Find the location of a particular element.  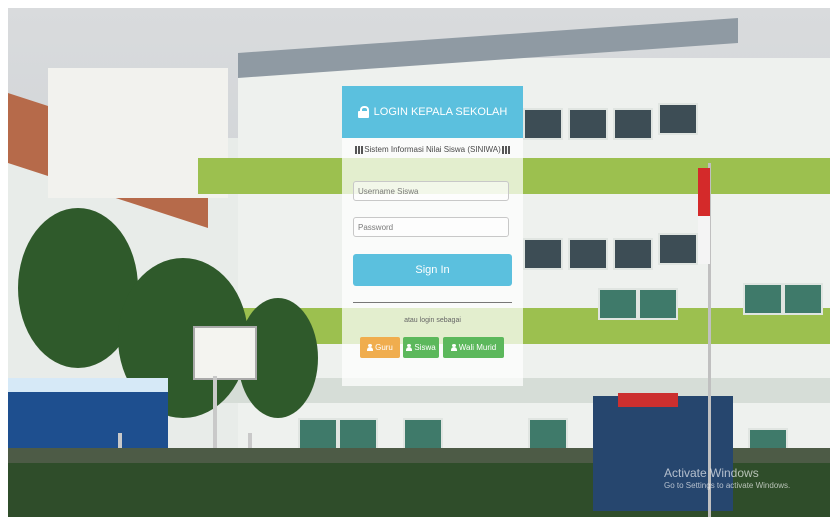

wali-murid-label: Wali Murid is located at coordinates (477, 347).